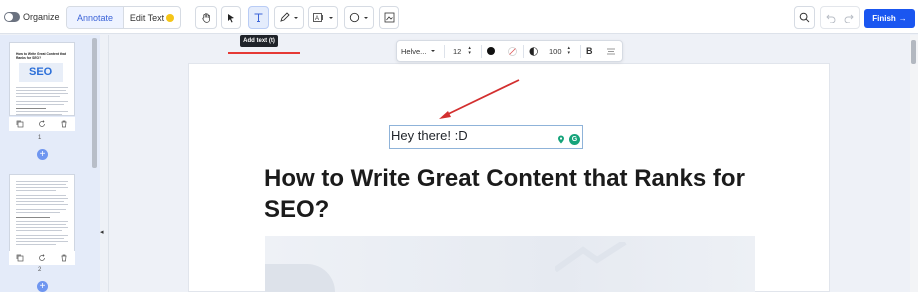 This screenshot has height=292, width=918. What do you see at coordinates (459, 17) in the screenshot?
I see `top-toolbar: Organize Annotate Edit Text A Finish →` at bounding box center [459, 17].